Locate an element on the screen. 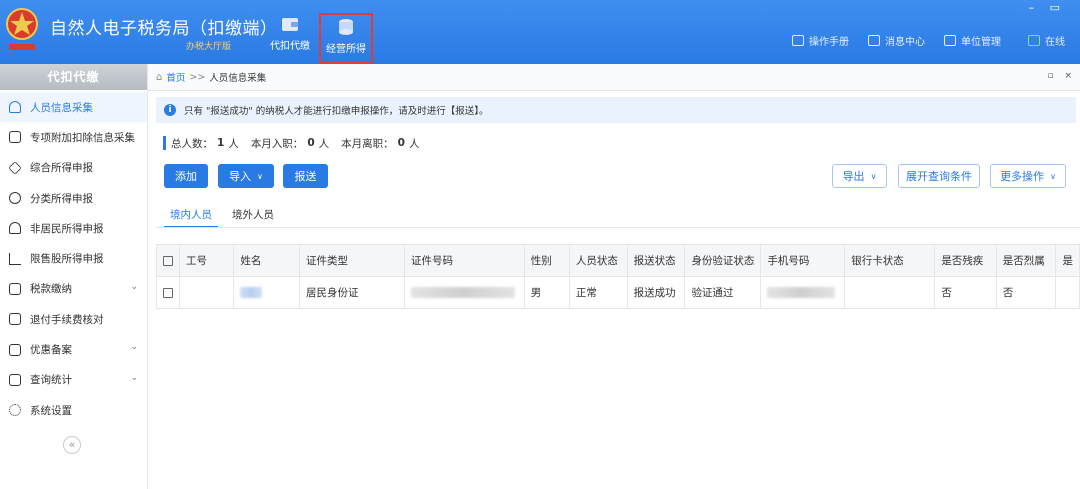 The height and width of the screenshot is (489, 1080). nav-business-income-label: 经营所得 is located at coordinates (346, 49).